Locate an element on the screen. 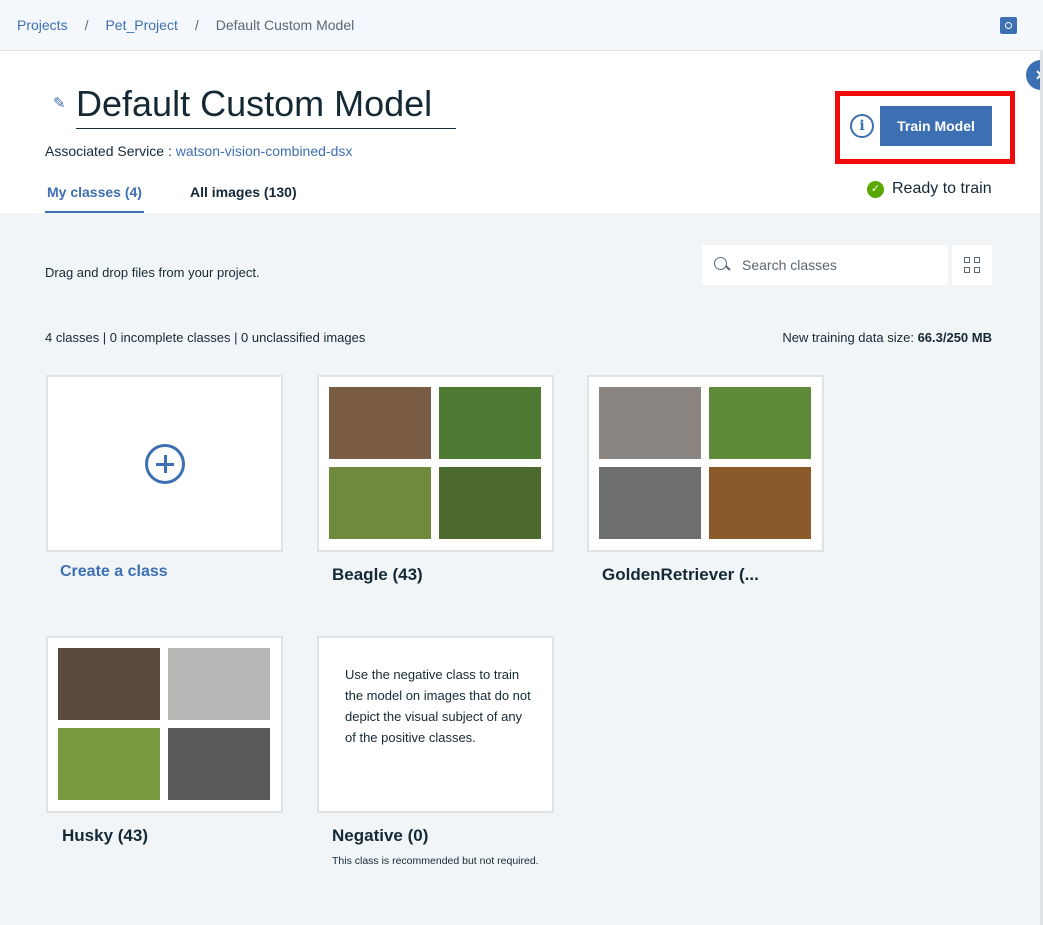 This screenshot has width=1043, height=925. associated-service-link: watson-vision-combined-dsx is located at coordinates (264, 151).